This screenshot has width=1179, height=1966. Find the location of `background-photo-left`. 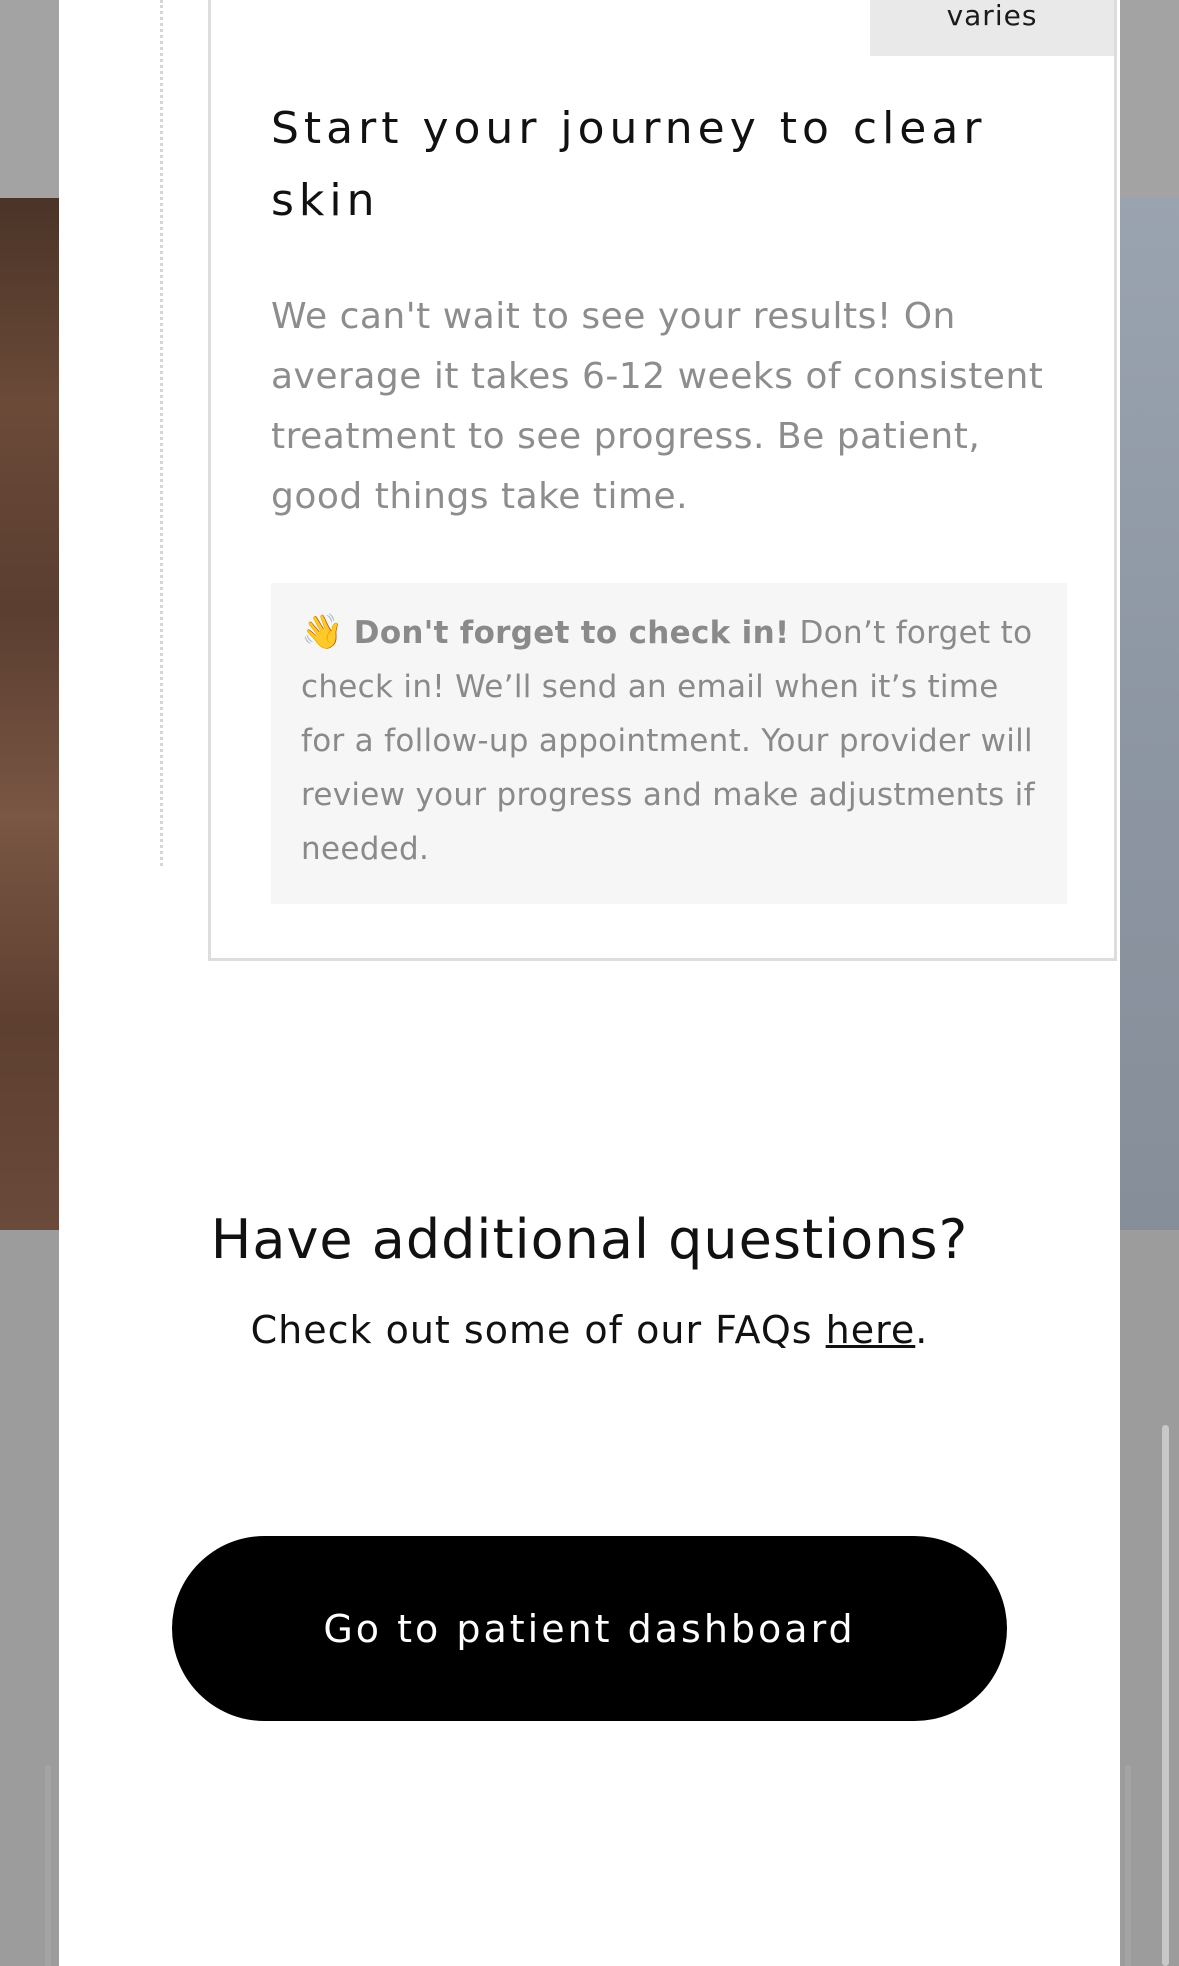

background-photo-left is located at coordinates (30, 714).